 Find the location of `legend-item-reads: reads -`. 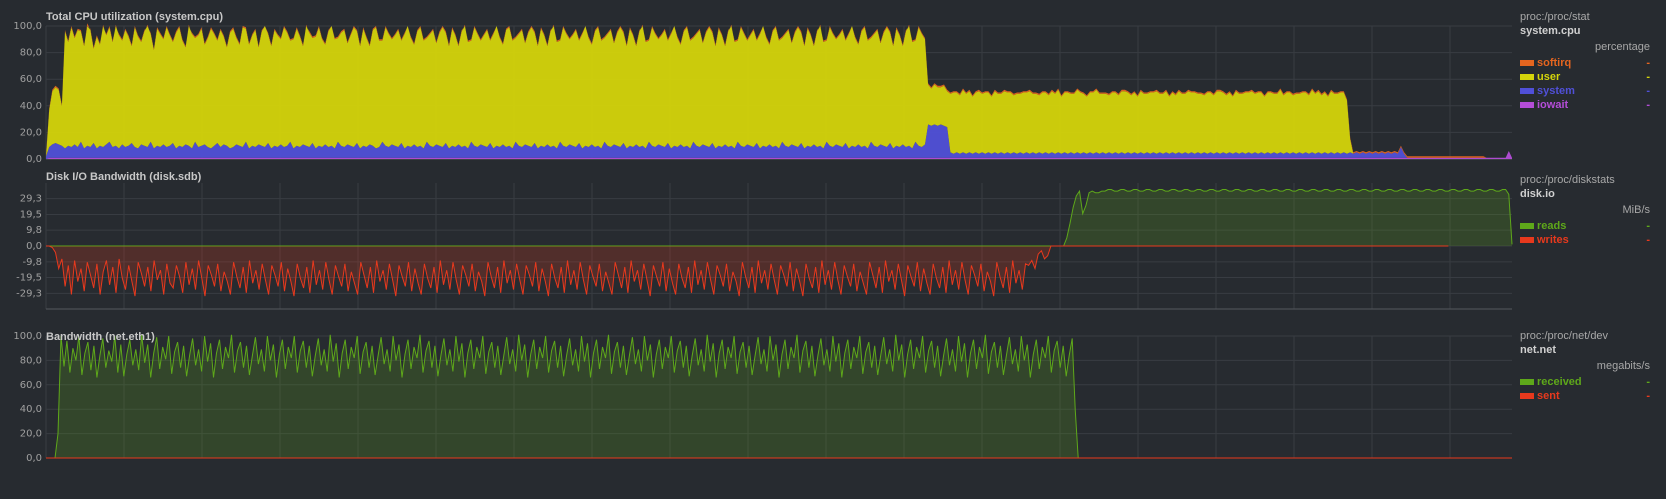

legend-item-reads: reads - is located at coordinates (1585, 226).